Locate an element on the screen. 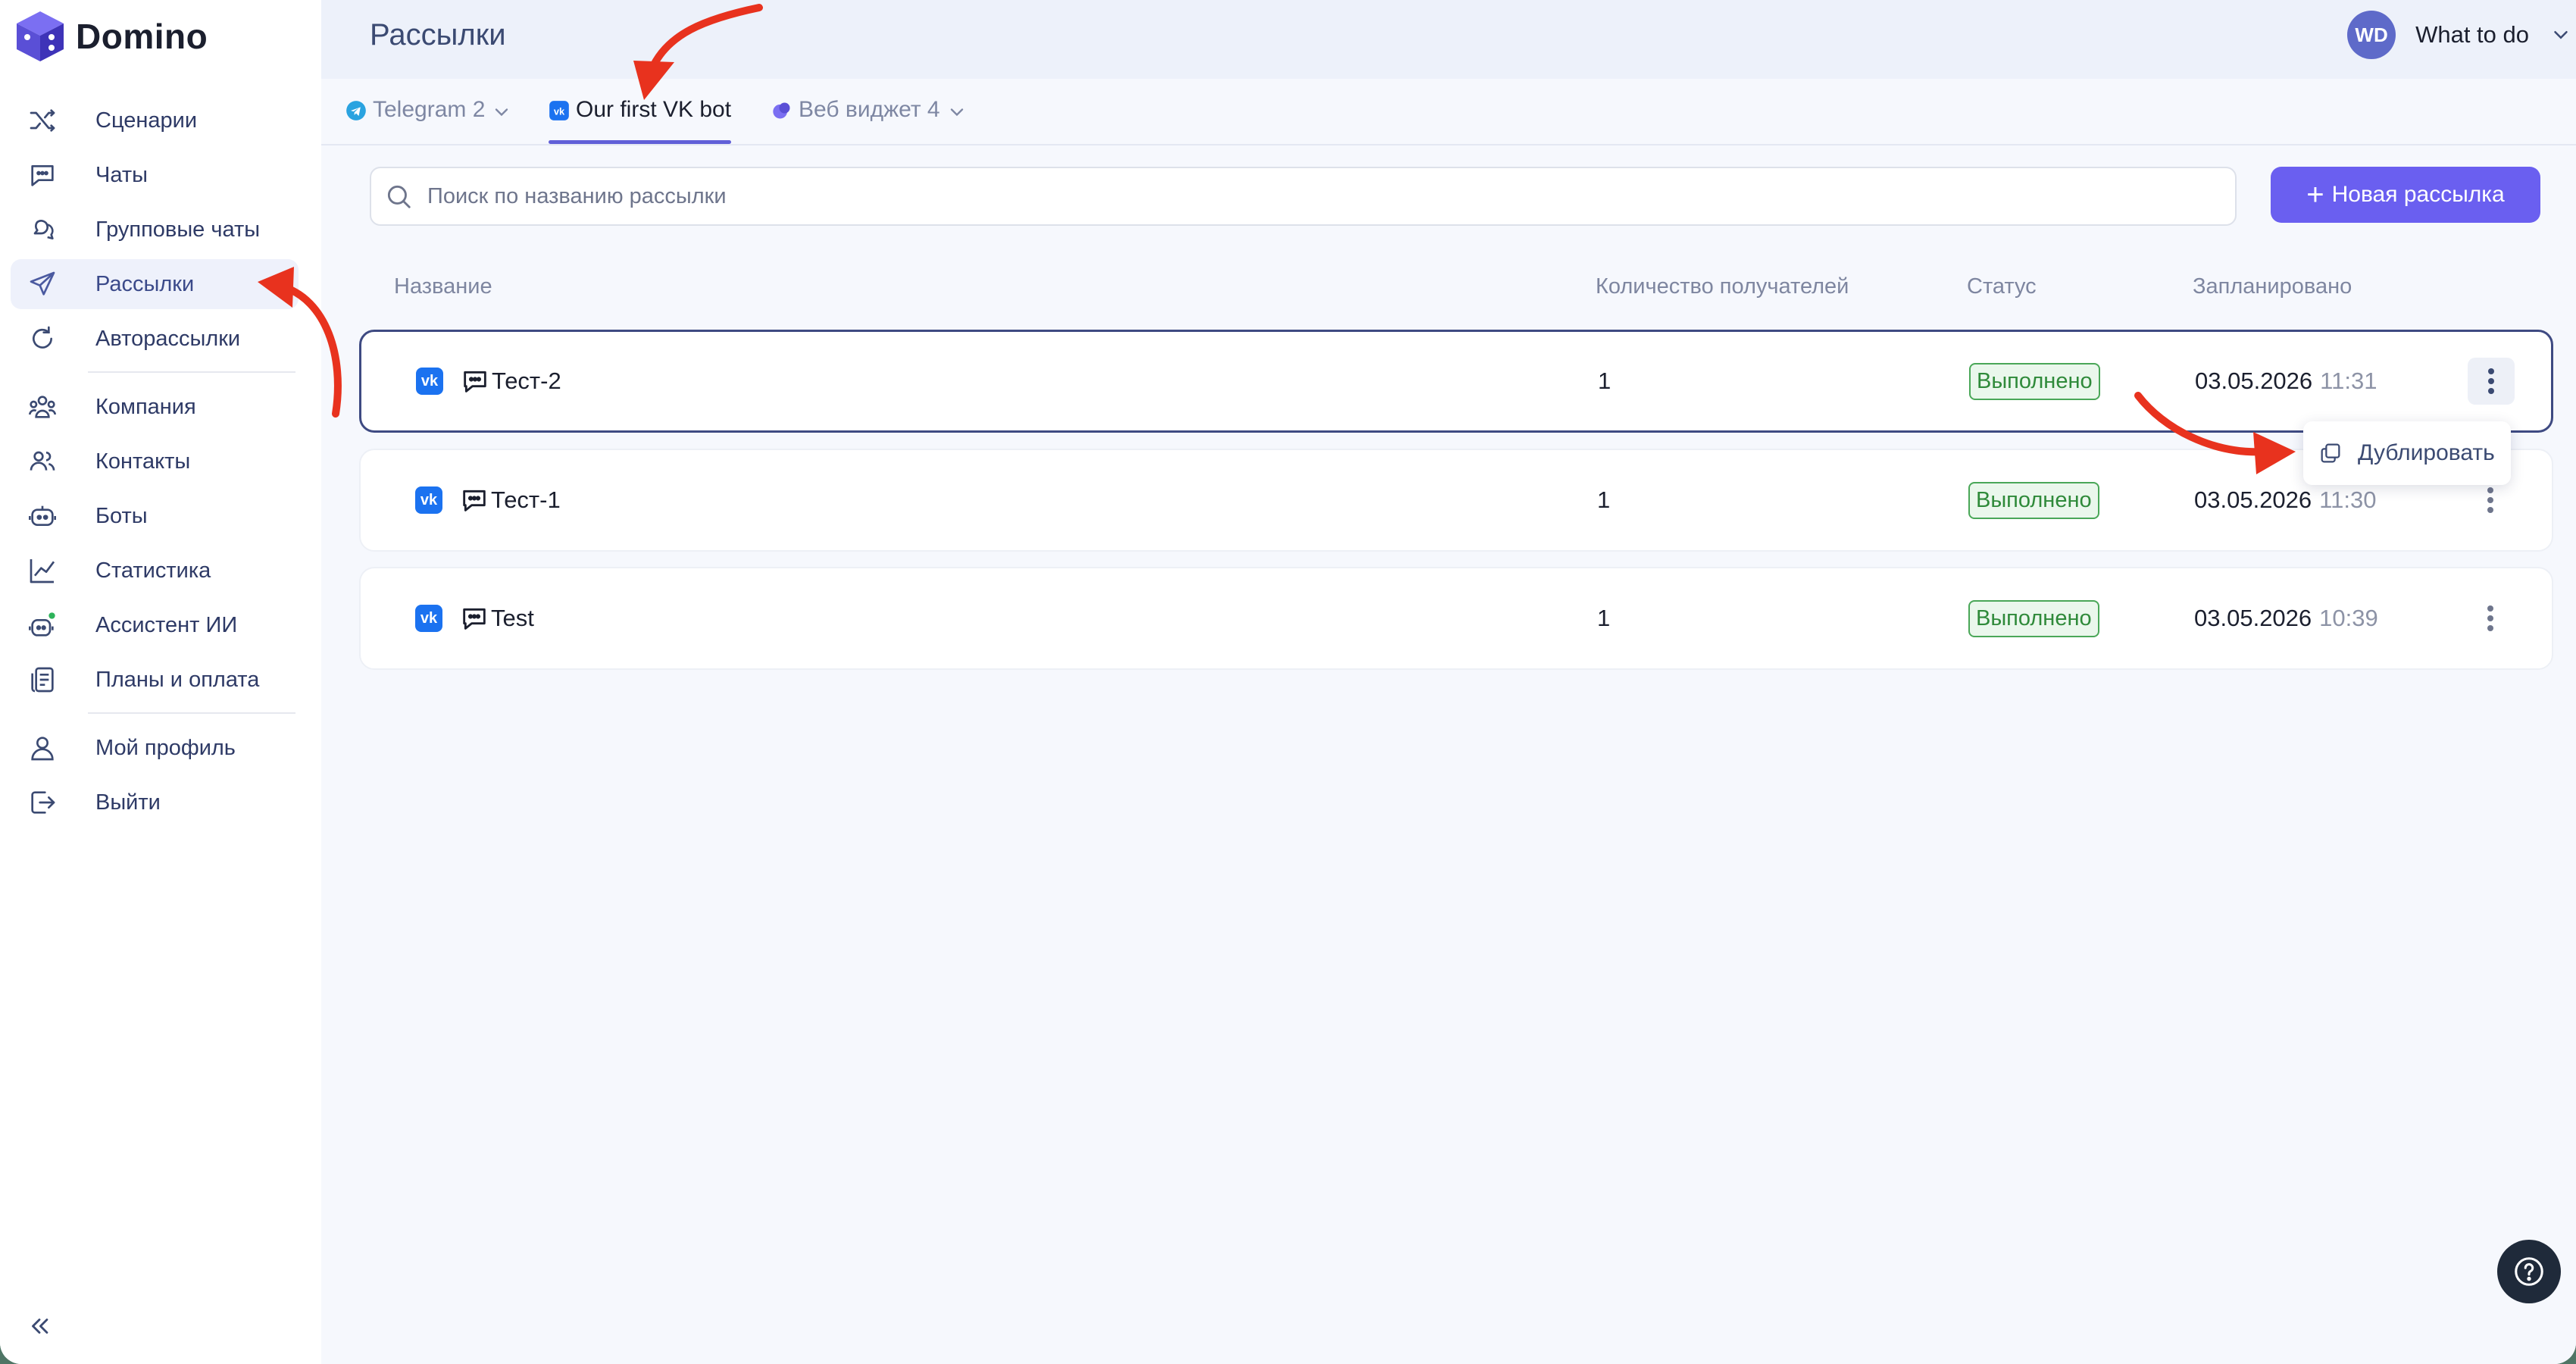 This screenshot has width=2576, height=1364. bot-icon is located at coordinates (42, 516).